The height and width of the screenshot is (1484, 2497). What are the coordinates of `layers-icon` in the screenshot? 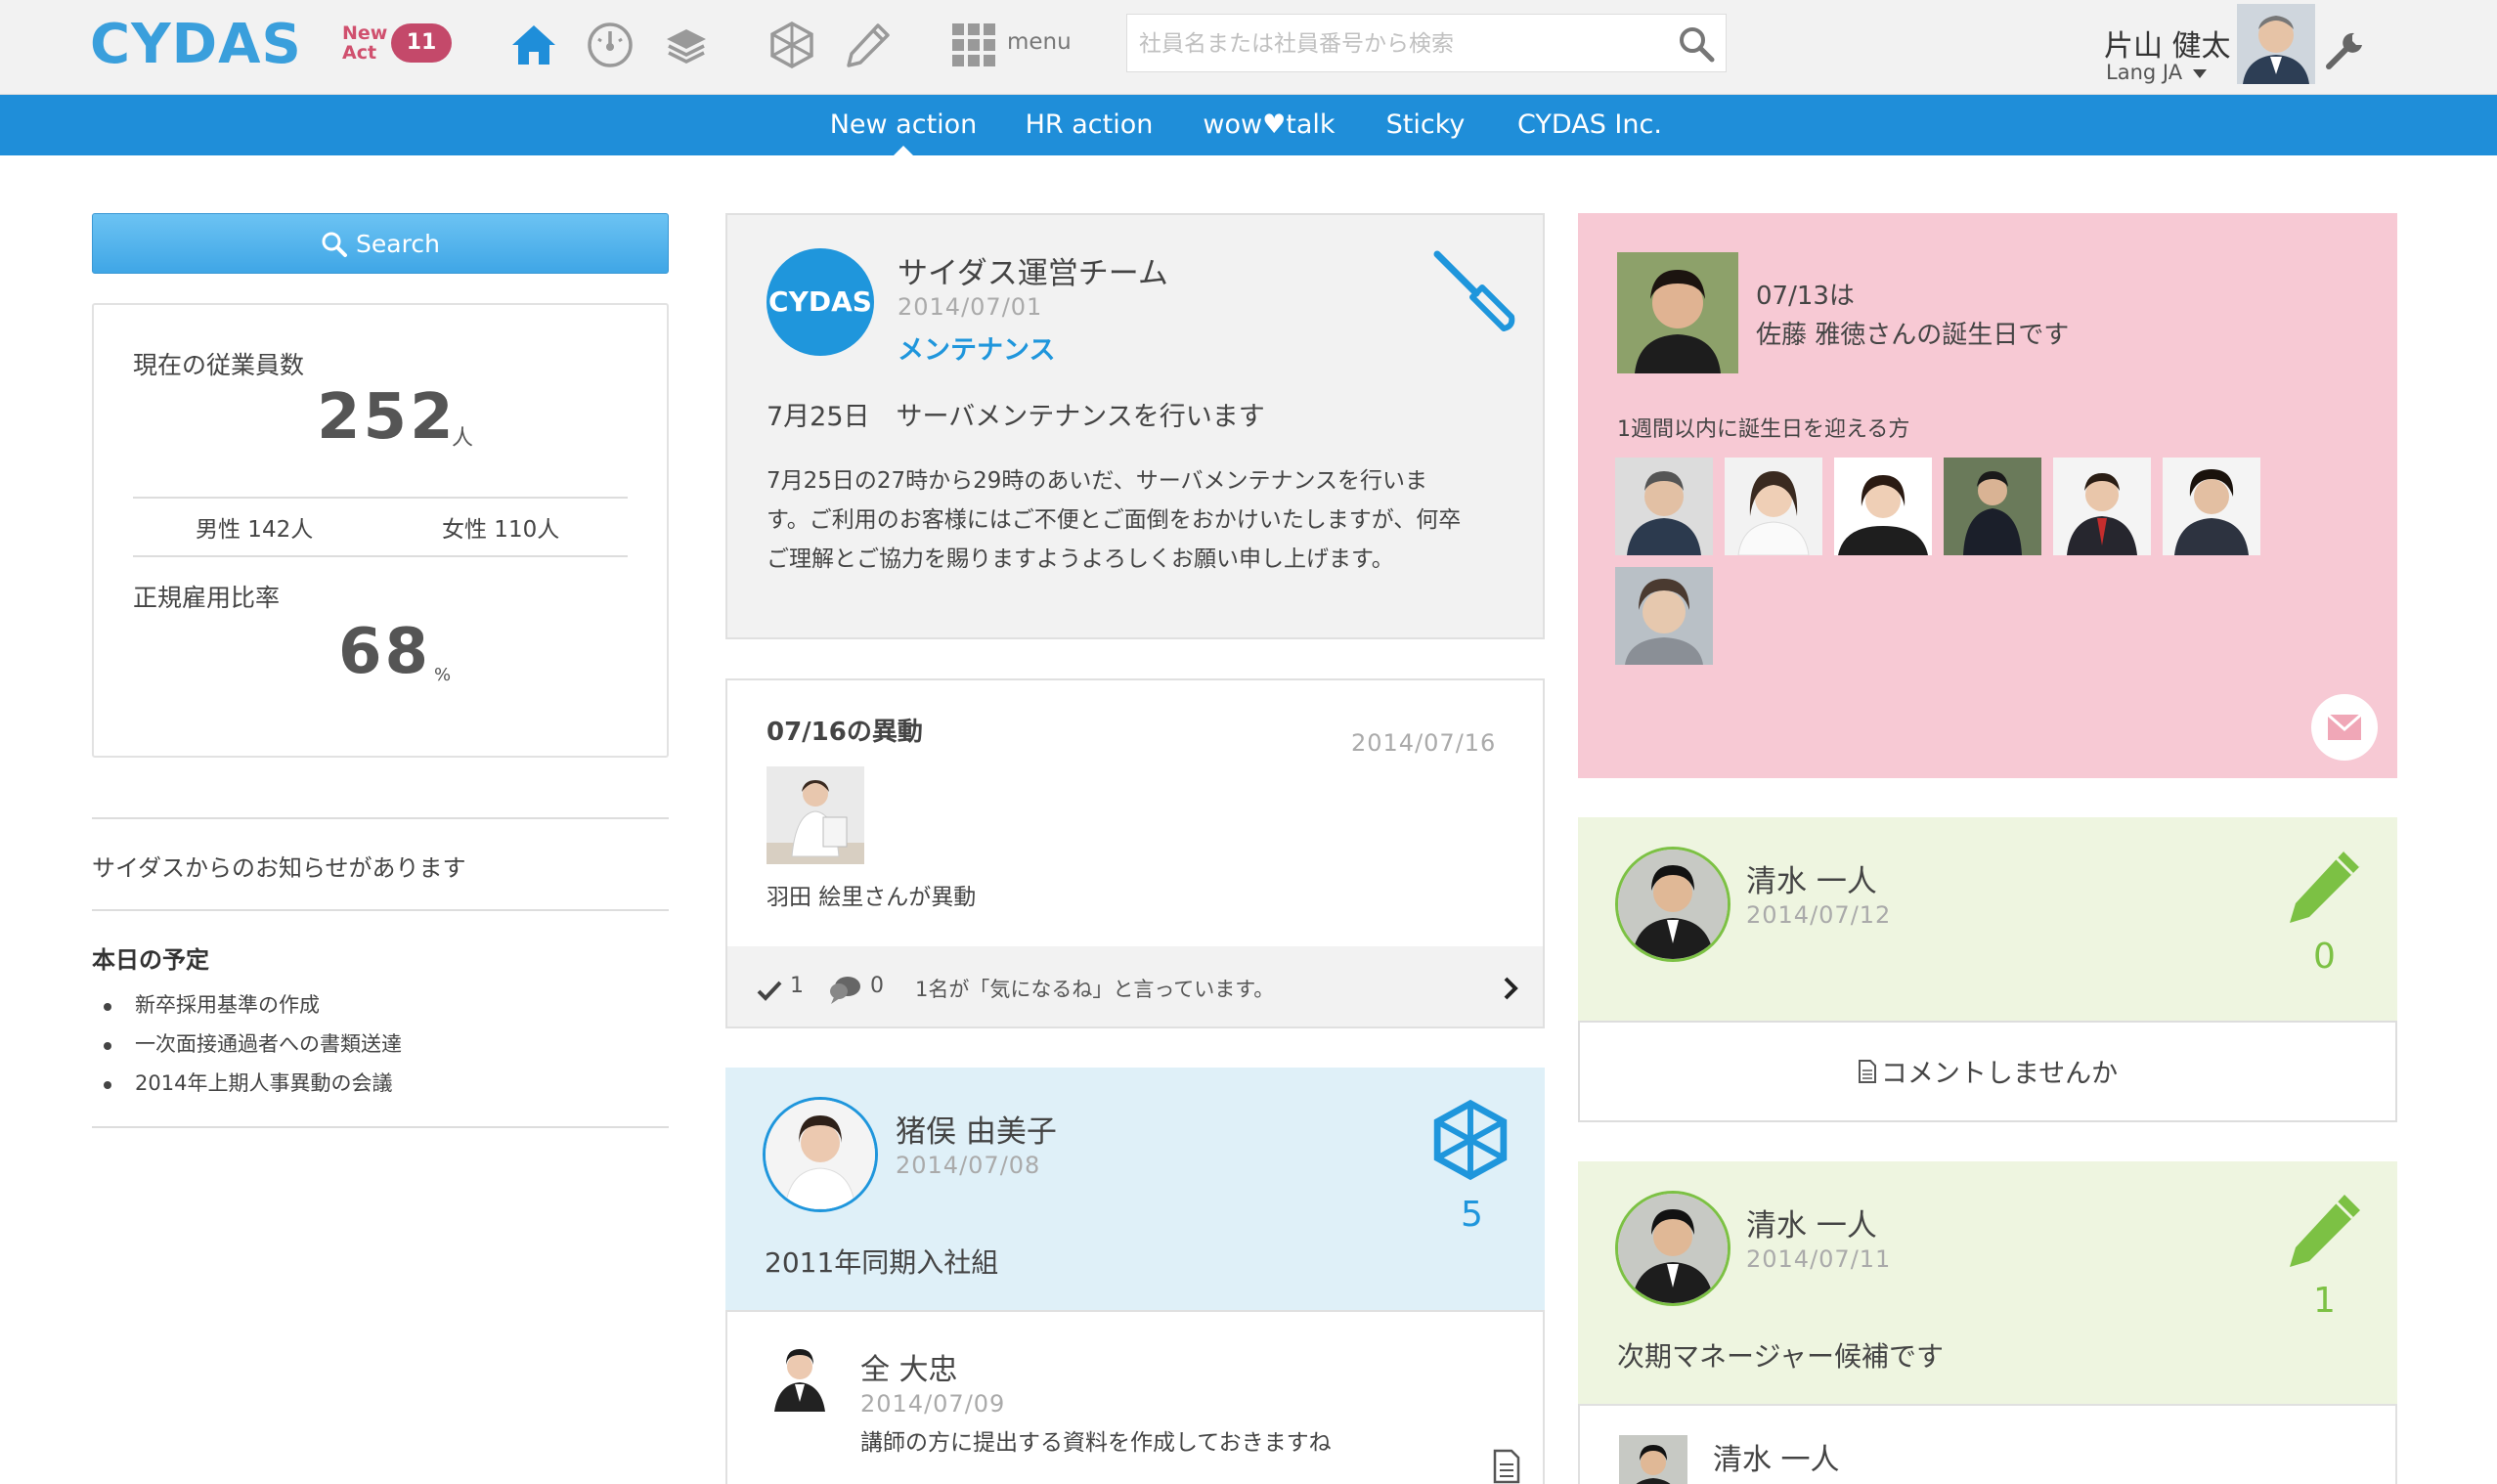 It's located at (686, 45).